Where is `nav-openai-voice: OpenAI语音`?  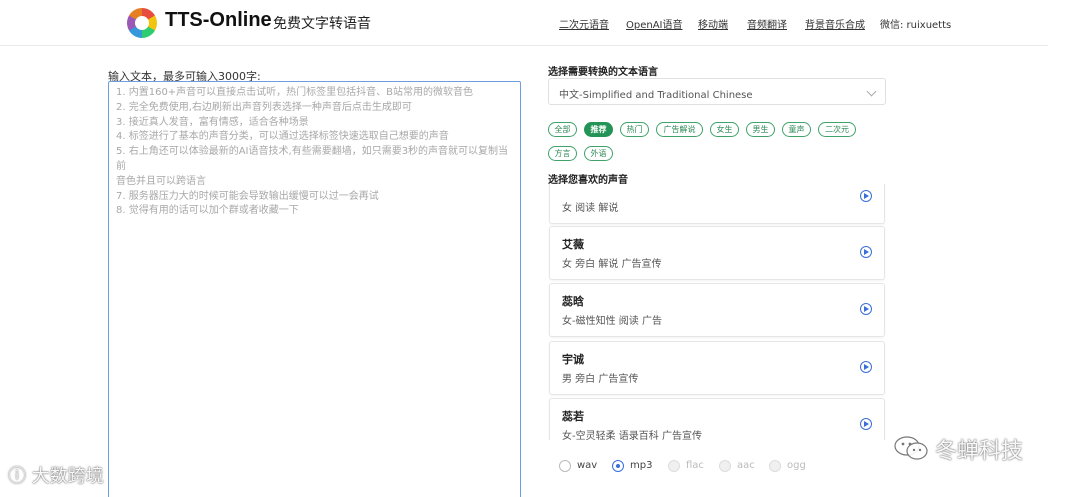 nav-openai-voice: OpenAI语音 is located at coordinates (654, 23).